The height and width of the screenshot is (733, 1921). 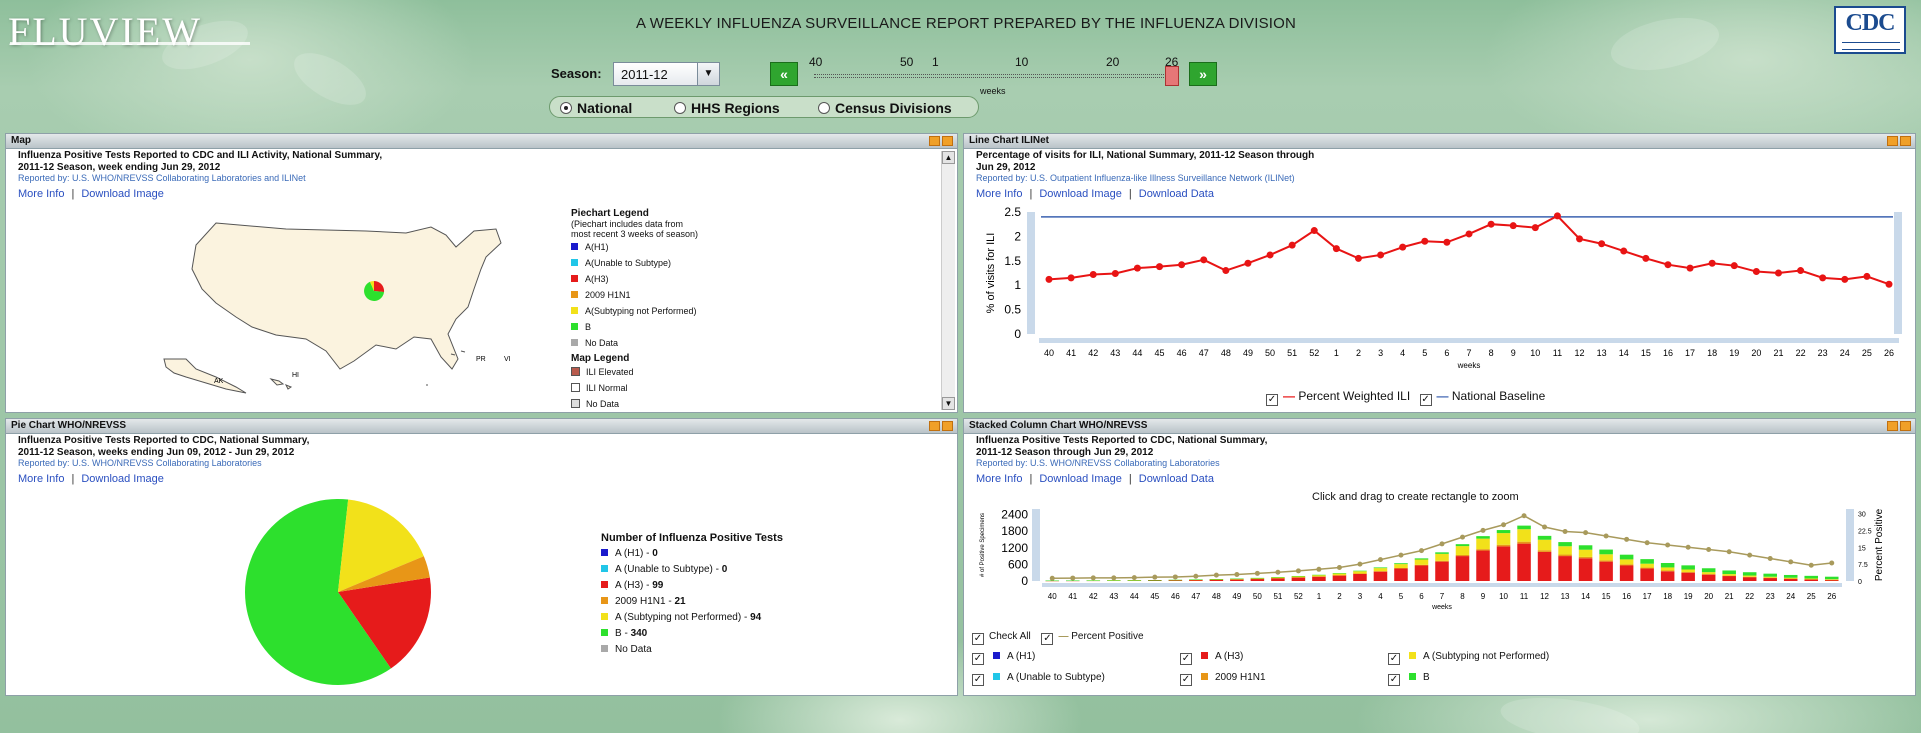 I want to click on x-tick-label: 52, so click(x=1298, y=596).